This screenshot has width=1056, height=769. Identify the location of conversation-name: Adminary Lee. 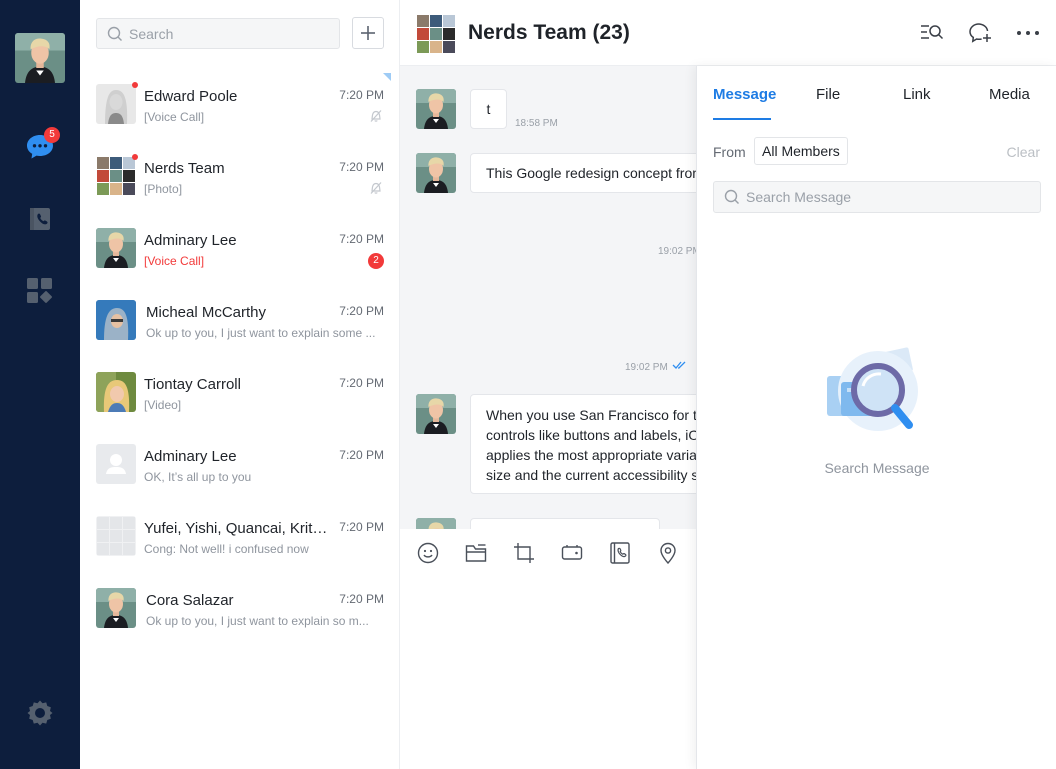
(190, 240).